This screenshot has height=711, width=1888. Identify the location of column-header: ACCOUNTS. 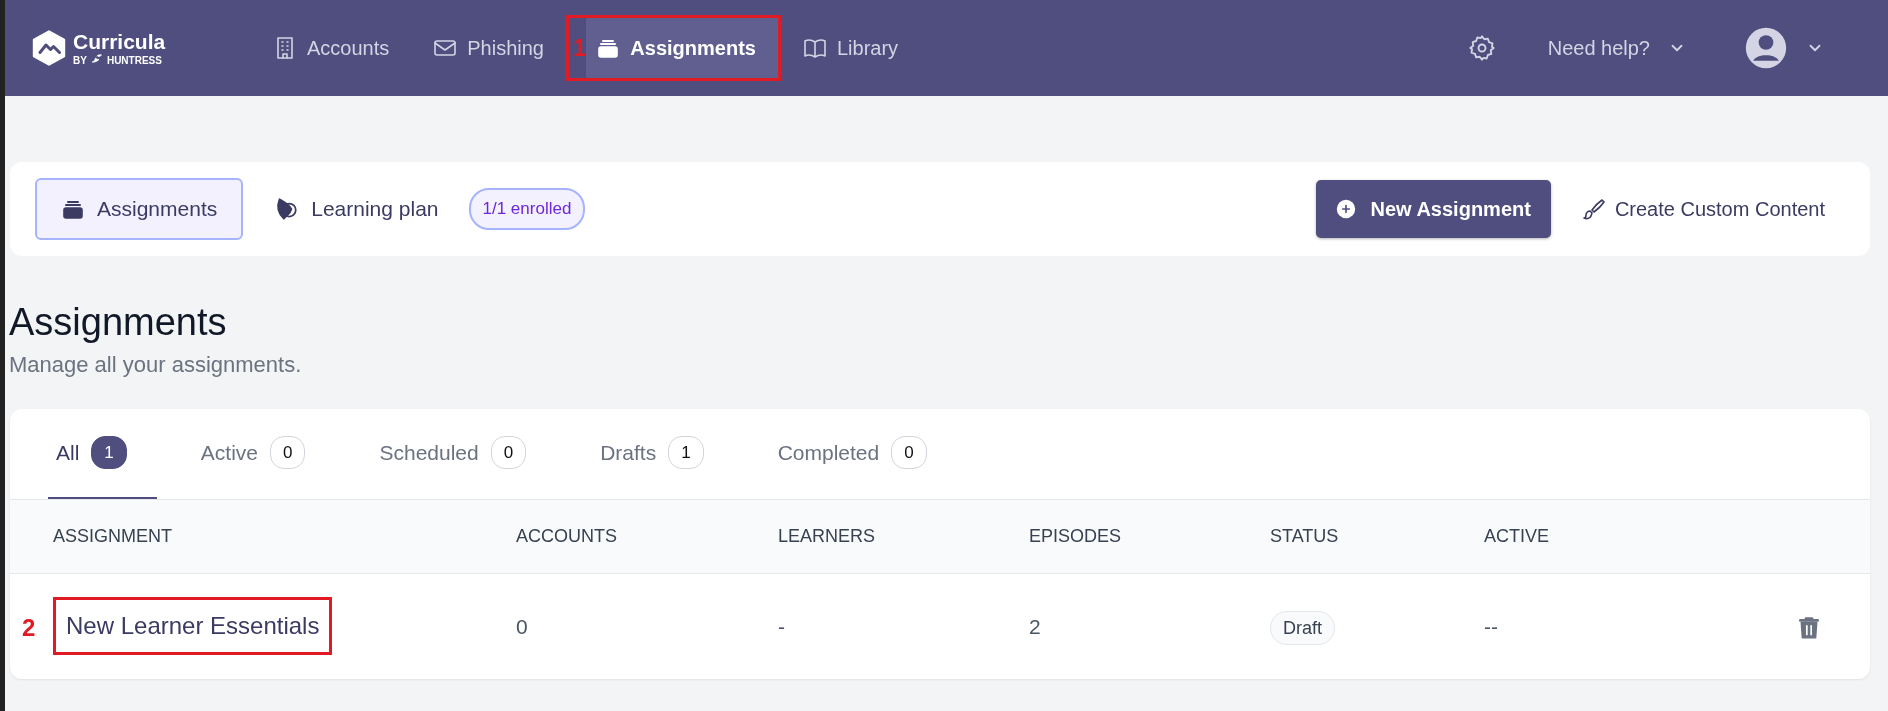
(566, 535).